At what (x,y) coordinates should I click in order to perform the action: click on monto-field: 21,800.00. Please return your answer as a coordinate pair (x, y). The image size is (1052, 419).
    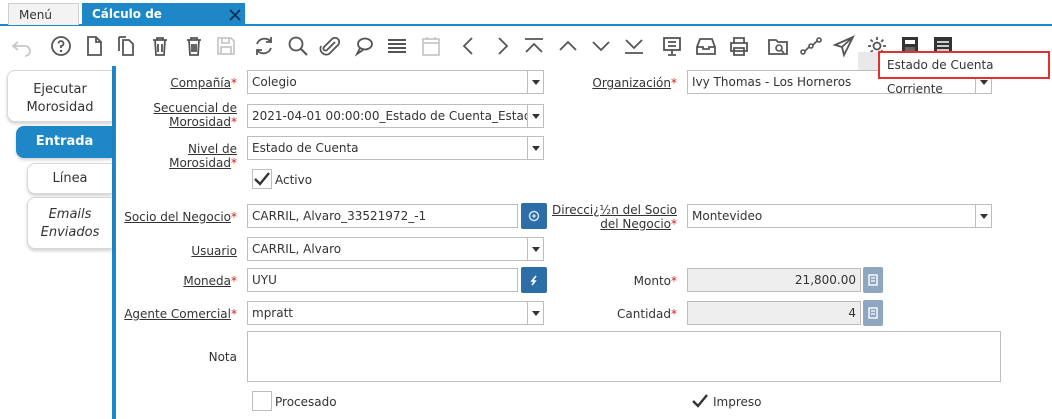
    Looking at the image, I should click on (774, 280).